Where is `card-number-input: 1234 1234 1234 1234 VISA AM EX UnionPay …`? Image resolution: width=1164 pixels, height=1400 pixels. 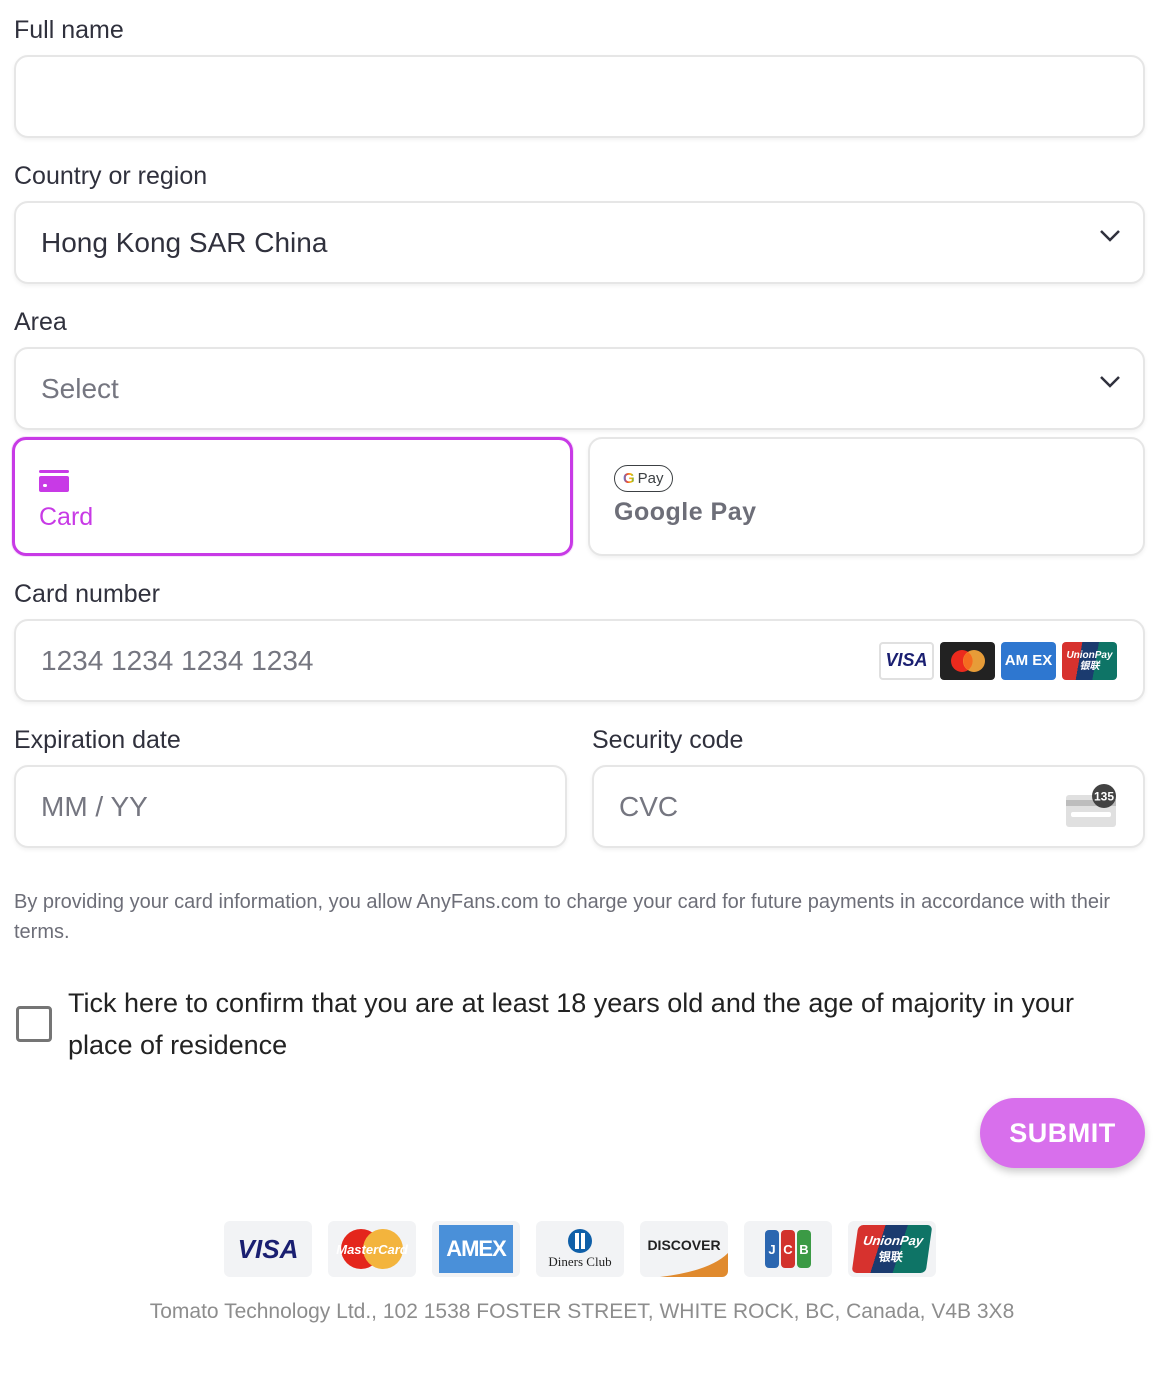
card-number-input: 1234 1234 1234 1234 VISA AM EX UnionPay … is located at coordinates (579, 660).